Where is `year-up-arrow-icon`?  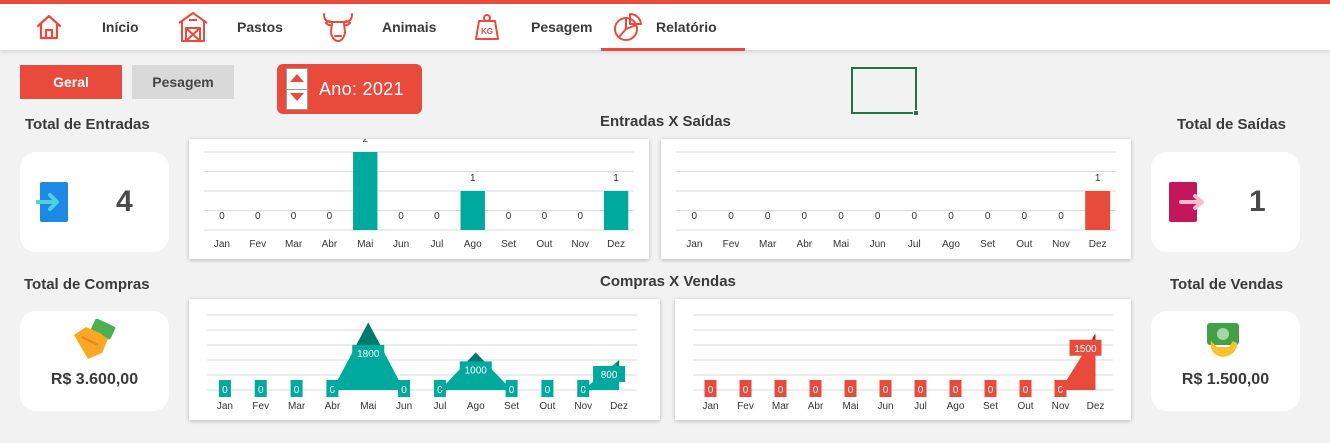
year-up-arrow-icon is located at coordinates (297, 78).